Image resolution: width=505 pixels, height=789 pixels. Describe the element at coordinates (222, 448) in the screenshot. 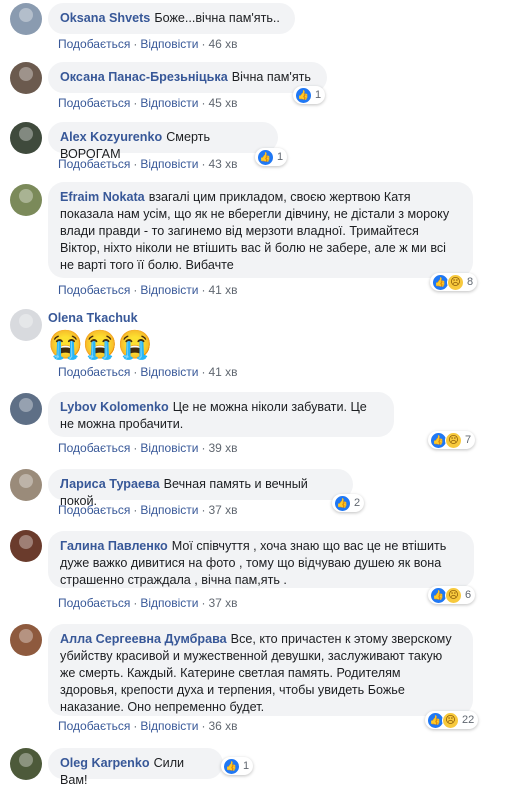

I see `timestamp: 39 хв` at that location.